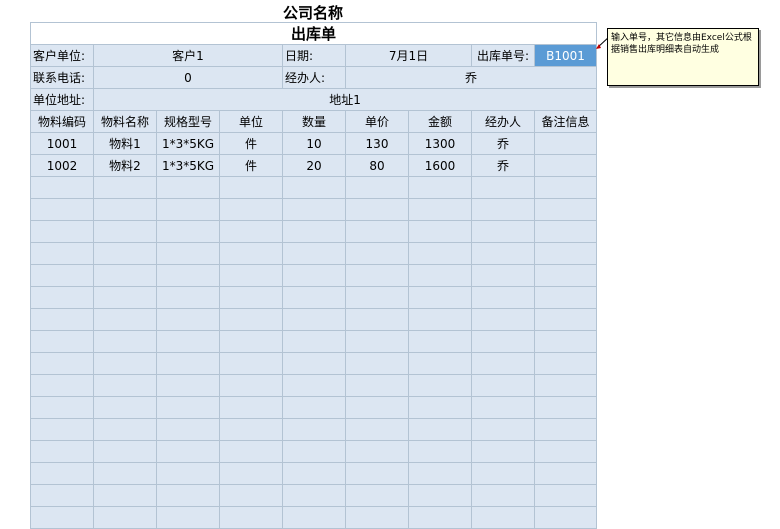 The width and height of the screenshot is (780, 529). What do you see at coordinates (314, 143) in the screenshot?
I see `table-cell: 10` at bounding box center [314, 143].